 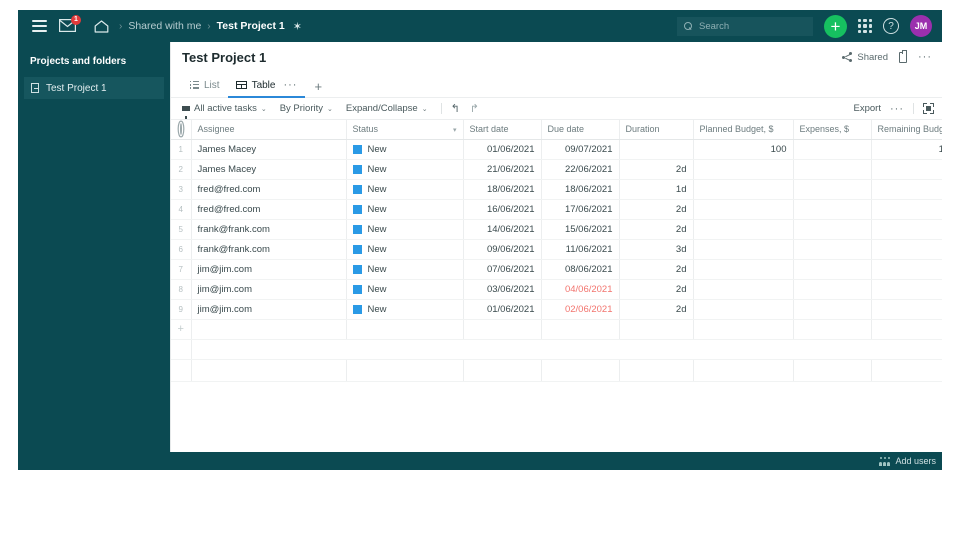 I want to click on cell-duration, so click(x=656, y=149).